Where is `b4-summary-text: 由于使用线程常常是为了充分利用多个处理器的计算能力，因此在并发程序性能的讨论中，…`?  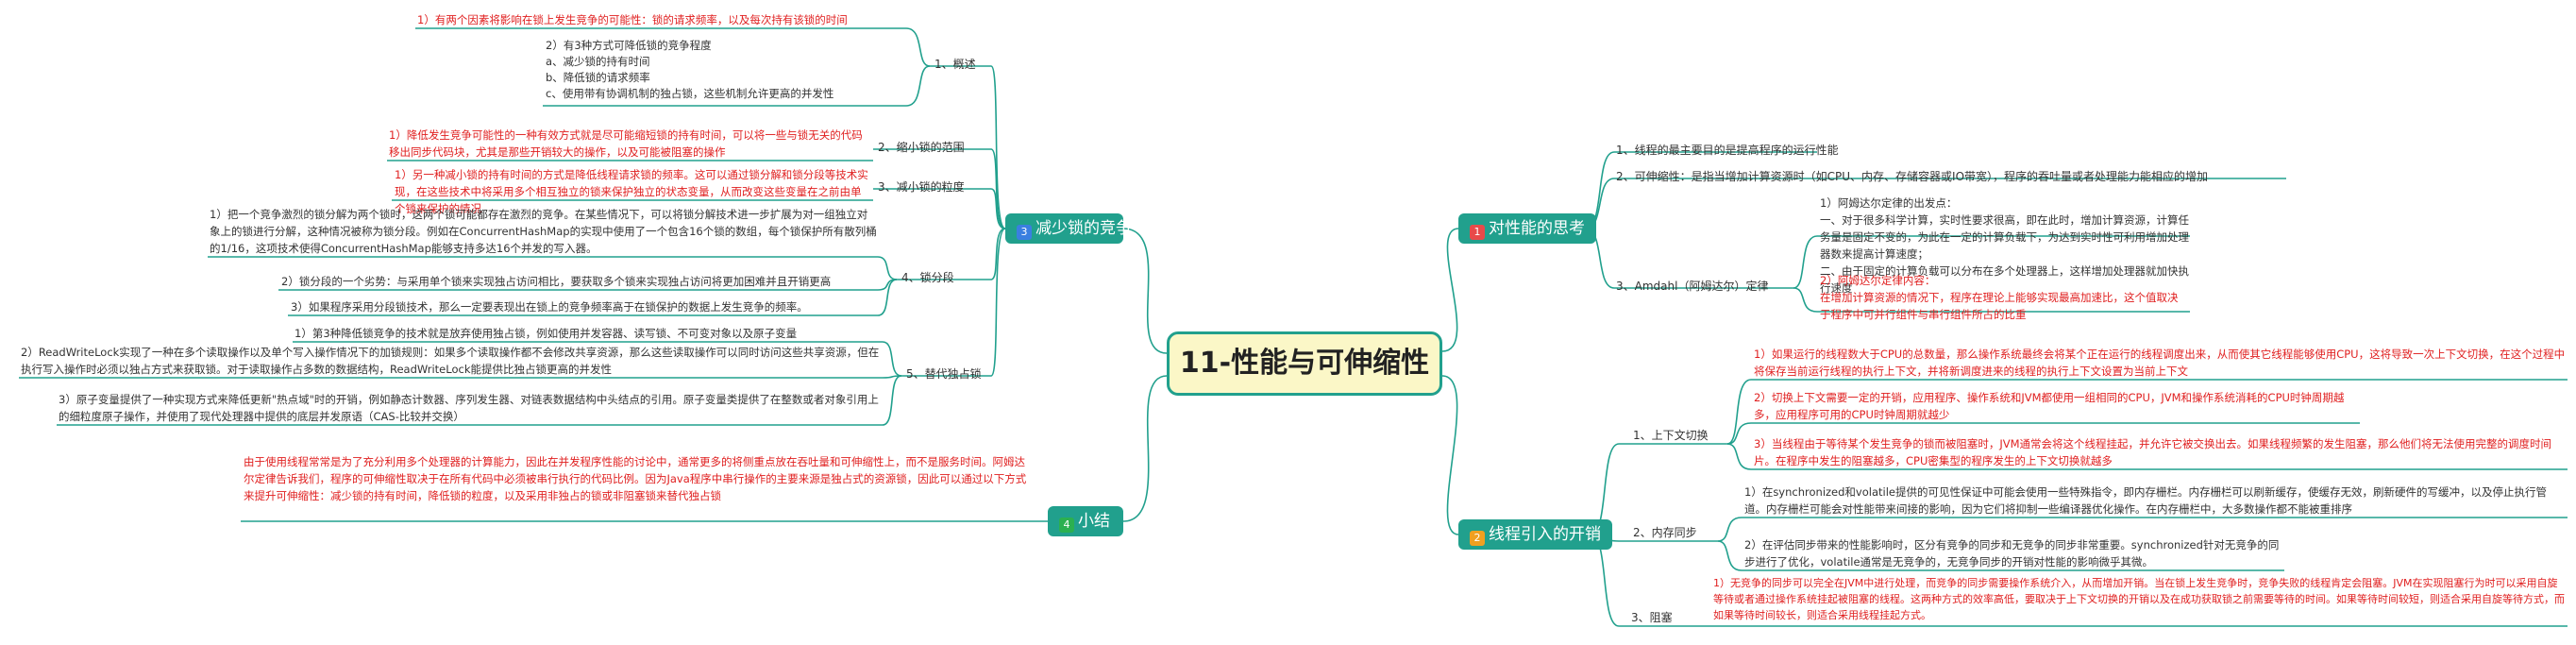 b4-summary-text: 由于使用线程常常是为了充分利用多个处理器的计算能力，因此在并发程序性能的讨论中，… is located at coordinates (635, 478).